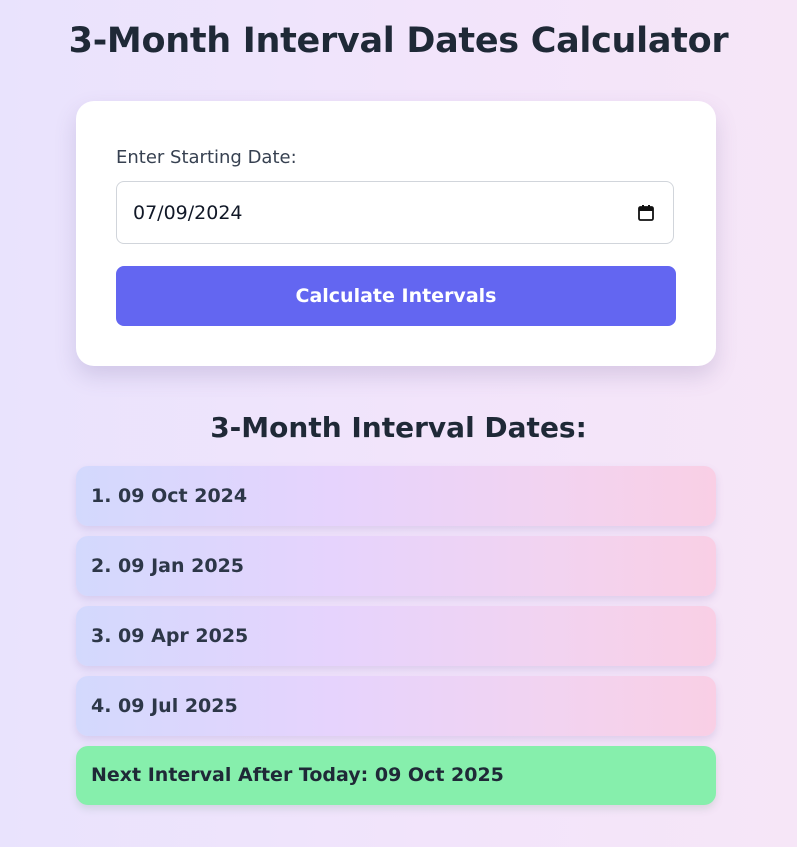 Image resolution: width=797 pixels, height=847 pixels. I want to click on start-date-input: 07/09/2024, so click(395, 212).